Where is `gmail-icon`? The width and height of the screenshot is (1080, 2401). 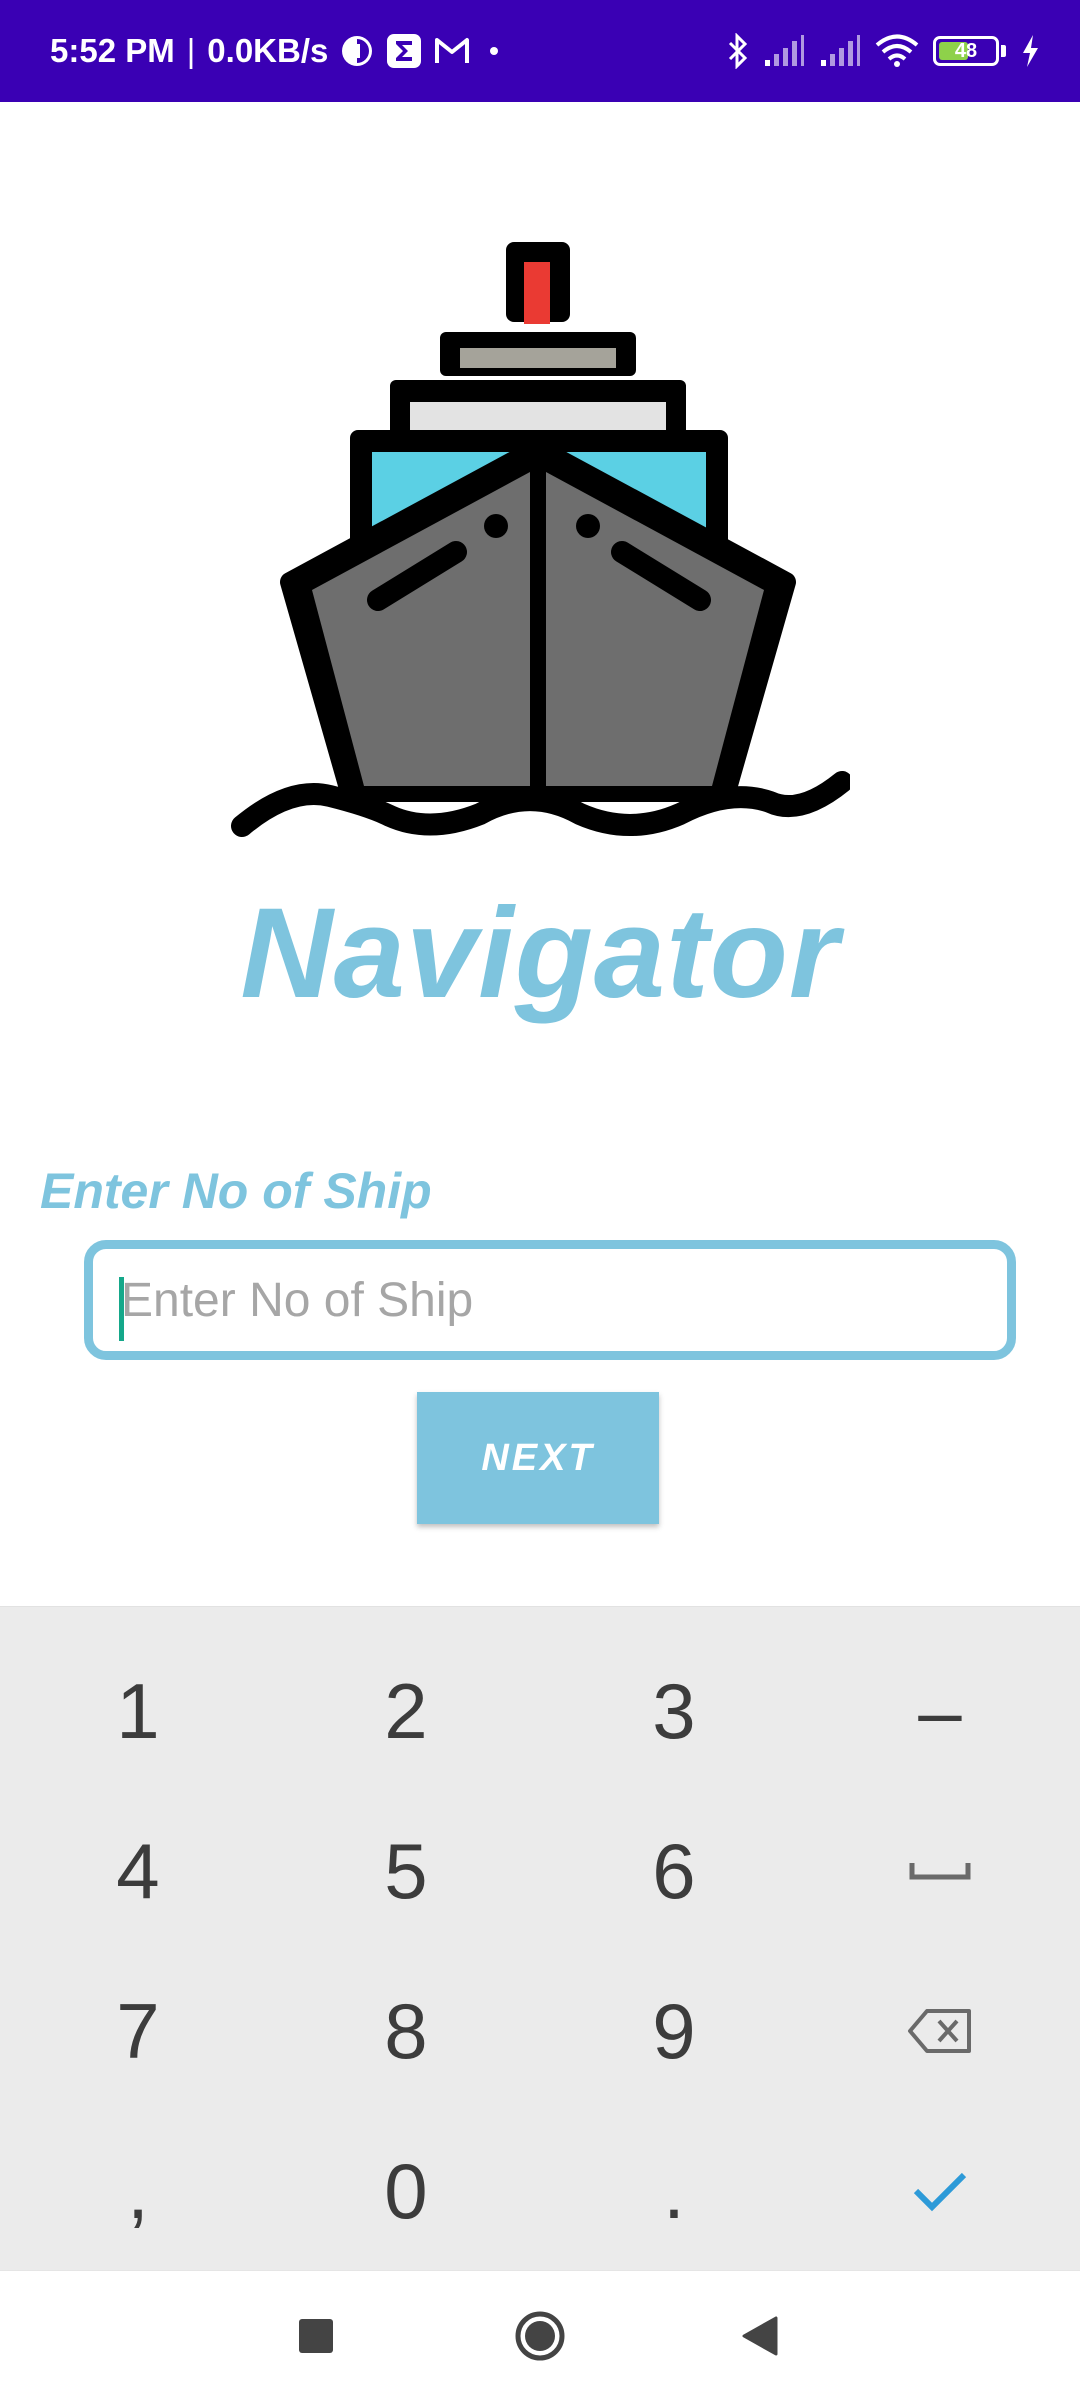 gmail-icon is located at coordinates (452, 51).